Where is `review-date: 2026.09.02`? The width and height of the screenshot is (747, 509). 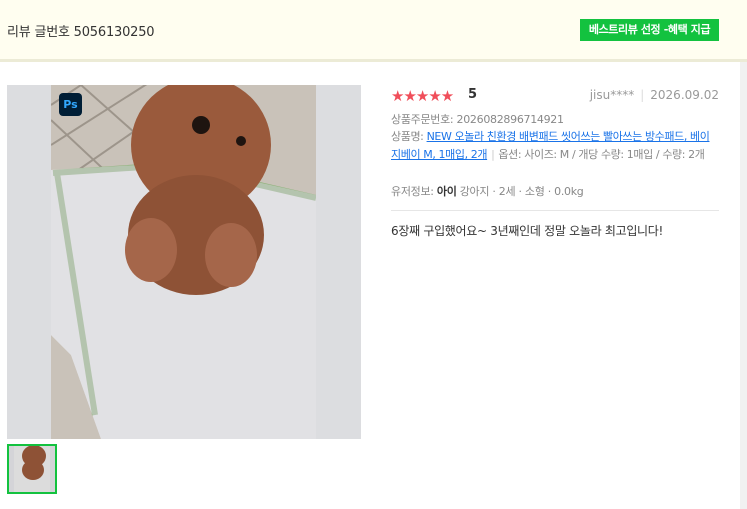
review-date: 2026.09.02 is located at coordinates (684, 95).